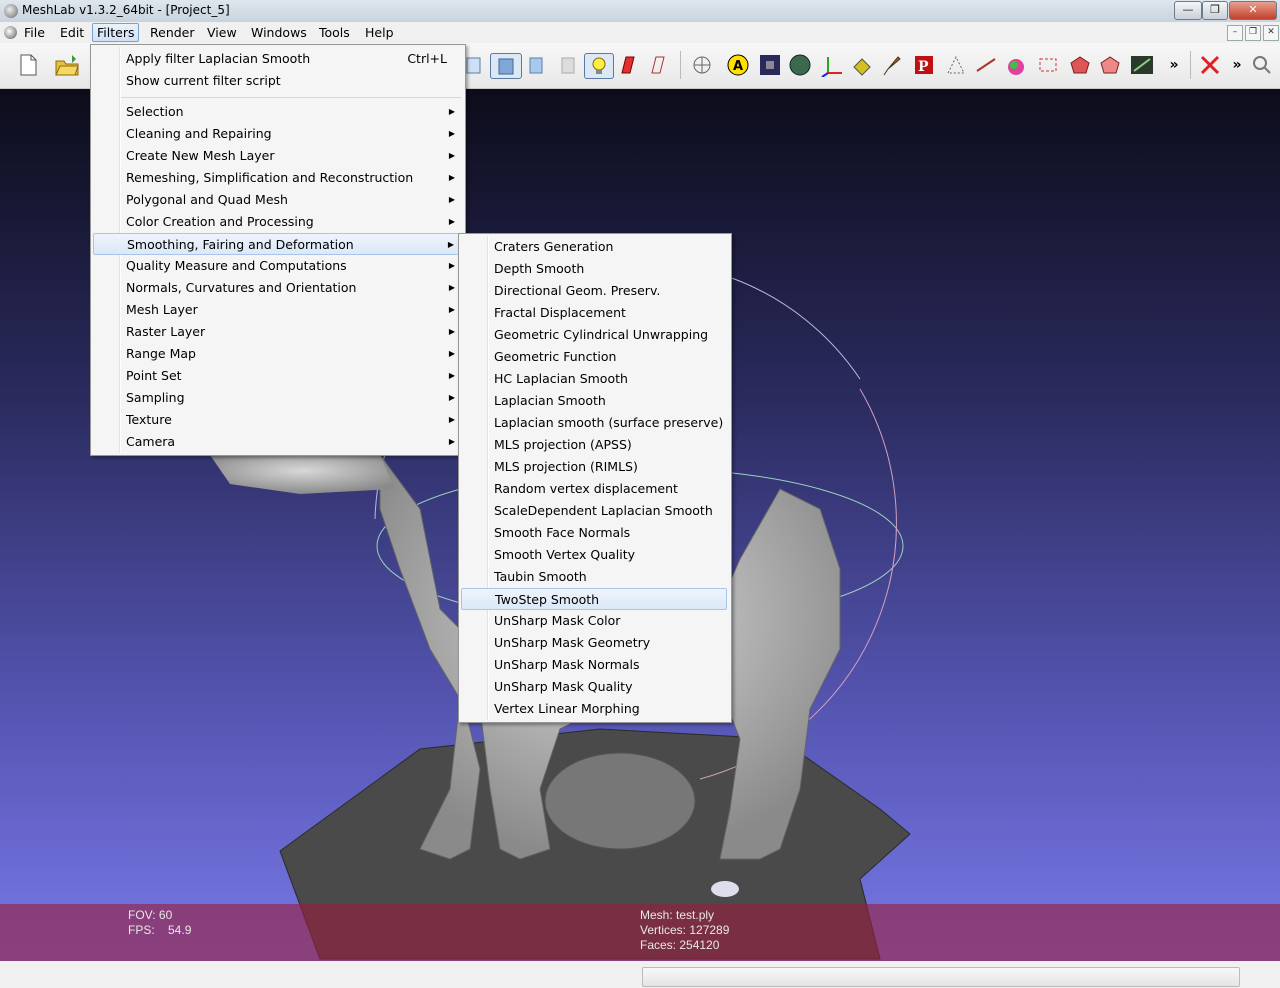  I want to click on smooth-render-icon, so click(536, 65).